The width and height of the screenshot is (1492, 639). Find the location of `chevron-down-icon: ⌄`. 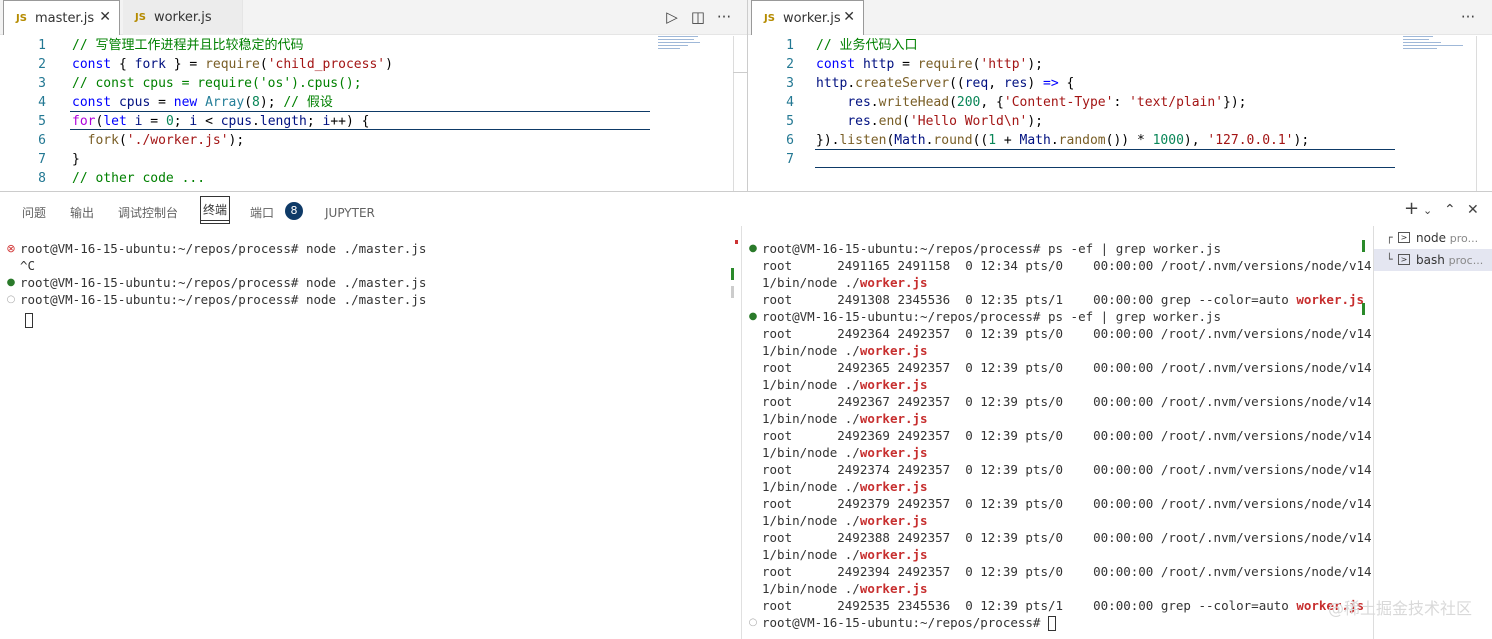

chevron-down-icon: ⌄ is located at coordinates (1427, 210).